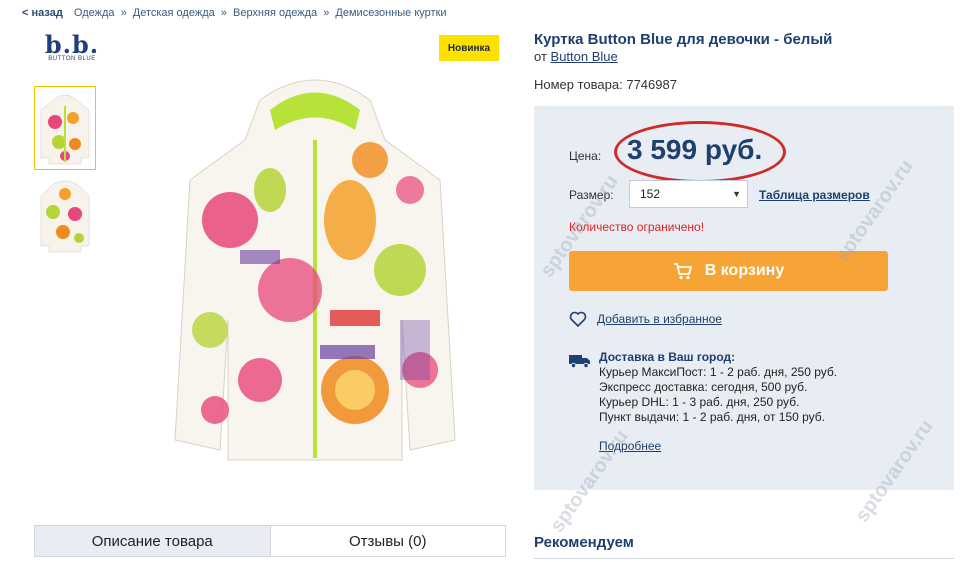 This screenshot has height=562, width=979. What do you see at coordinates (94, 13) in the screenshot?
I see `breadcrumb-item: Одежда` at bounding box center [94, 13].